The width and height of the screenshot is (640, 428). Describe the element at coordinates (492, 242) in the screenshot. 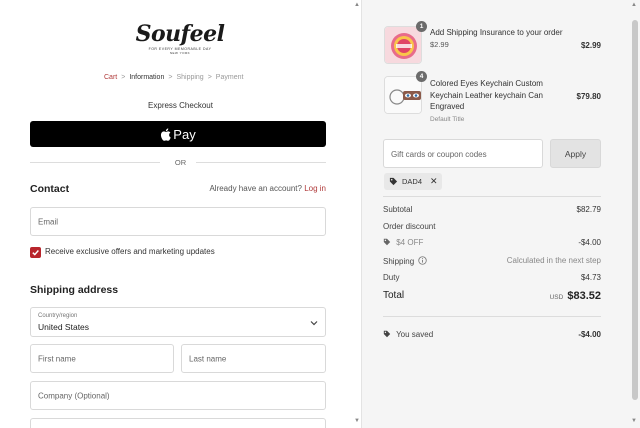

I see `discount-code-row: $4 OFF -$4.00` at that location.